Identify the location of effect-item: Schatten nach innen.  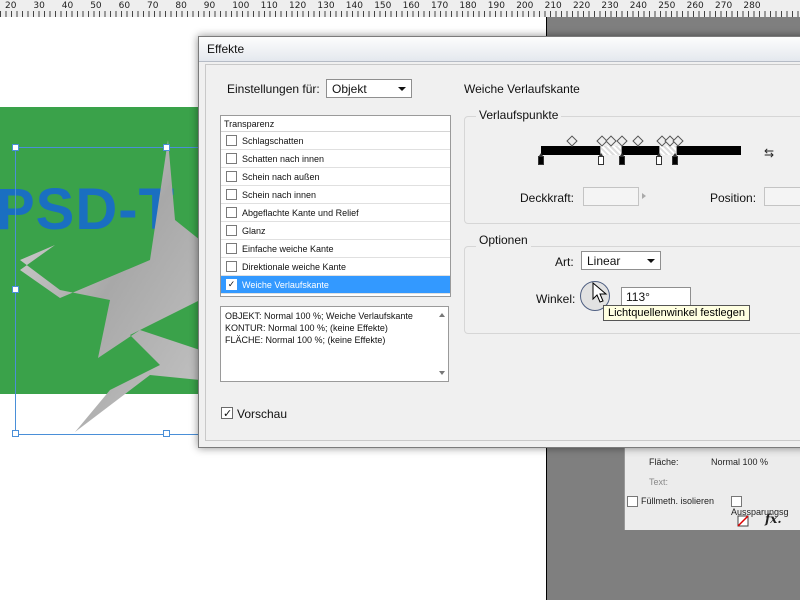
(335, 159).